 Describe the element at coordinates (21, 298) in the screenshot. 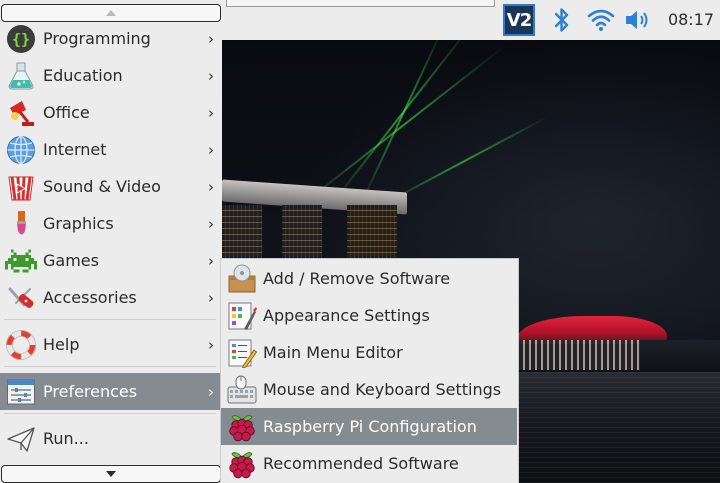

I see `accessories-icon` at that location.